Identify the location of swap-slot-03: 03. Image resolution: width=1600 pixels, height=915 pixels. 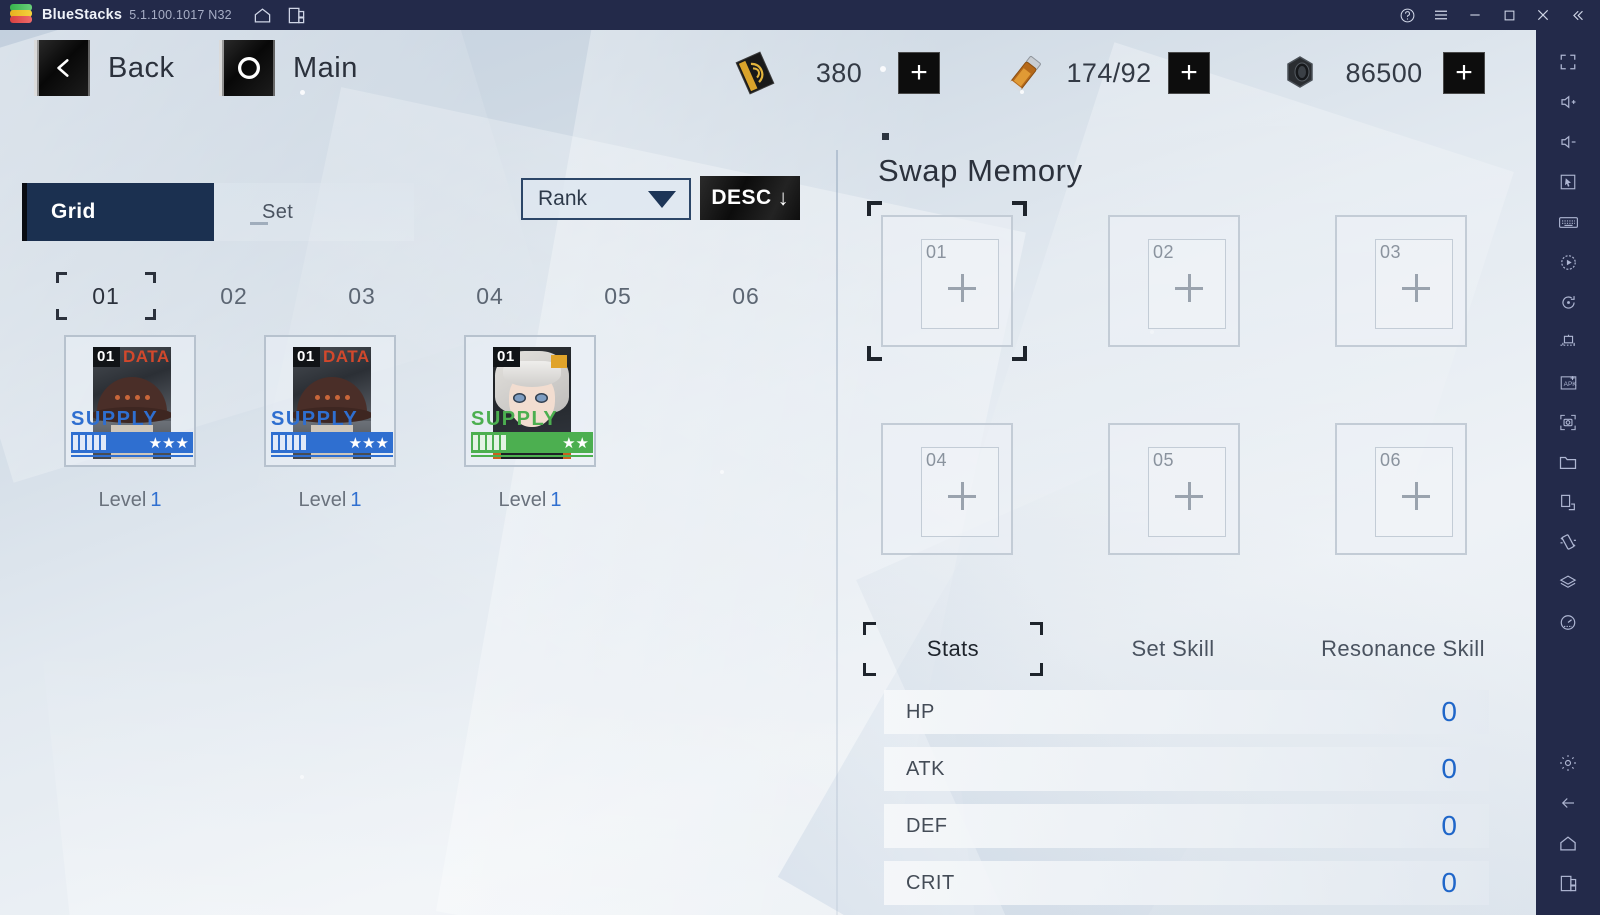
(1401, 281).